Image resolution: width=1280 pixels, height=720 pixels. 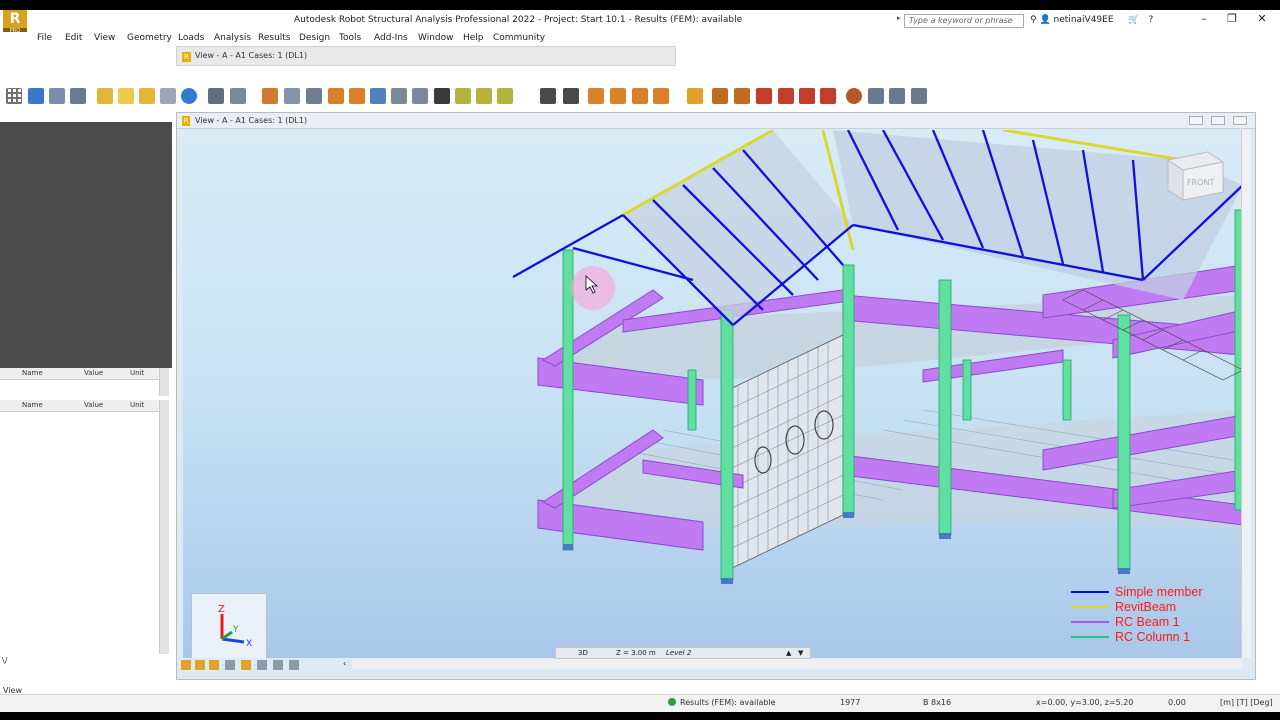 I want to click on grid-design-icon, so click(x=720, y=96).